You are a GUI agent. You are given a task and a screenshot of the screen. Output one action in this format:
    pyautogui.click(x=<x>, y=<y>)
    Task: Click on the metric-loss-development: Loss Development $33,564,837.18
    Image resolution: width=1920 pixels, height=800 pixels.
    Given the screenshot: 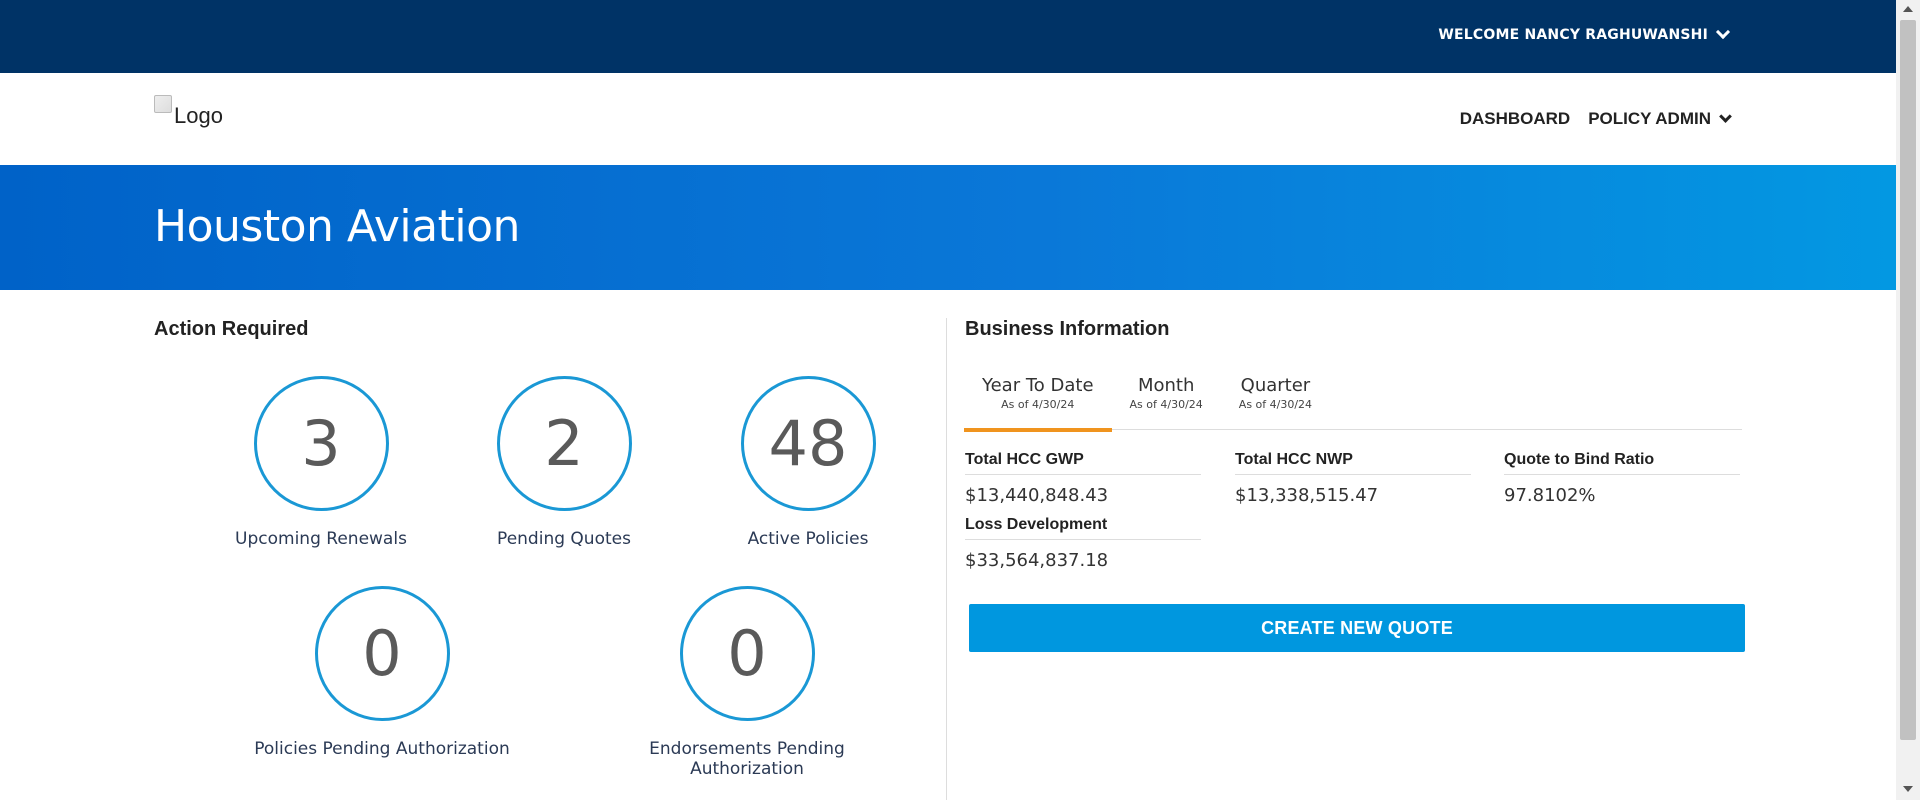 What is the action you would take?
    pyautogui.click(x=1083, y=543)
    